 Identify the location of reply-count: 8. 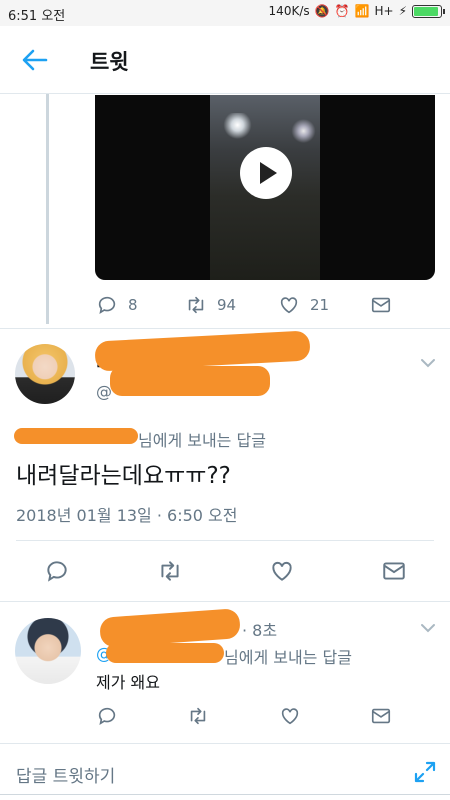
(133, 305).